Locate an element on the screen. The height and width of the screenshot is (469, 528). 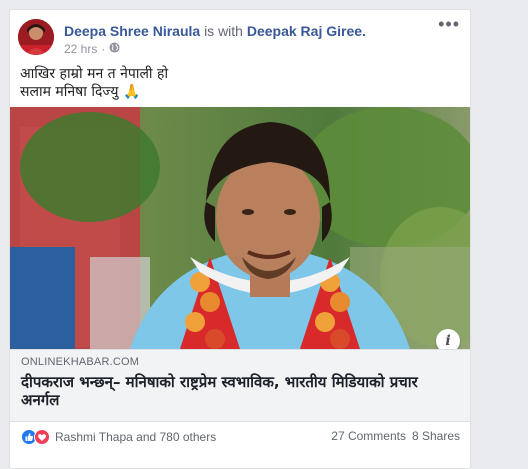
reactions-summary: Rashmi Thapa and 780 others is located at coordinates (118, 437).